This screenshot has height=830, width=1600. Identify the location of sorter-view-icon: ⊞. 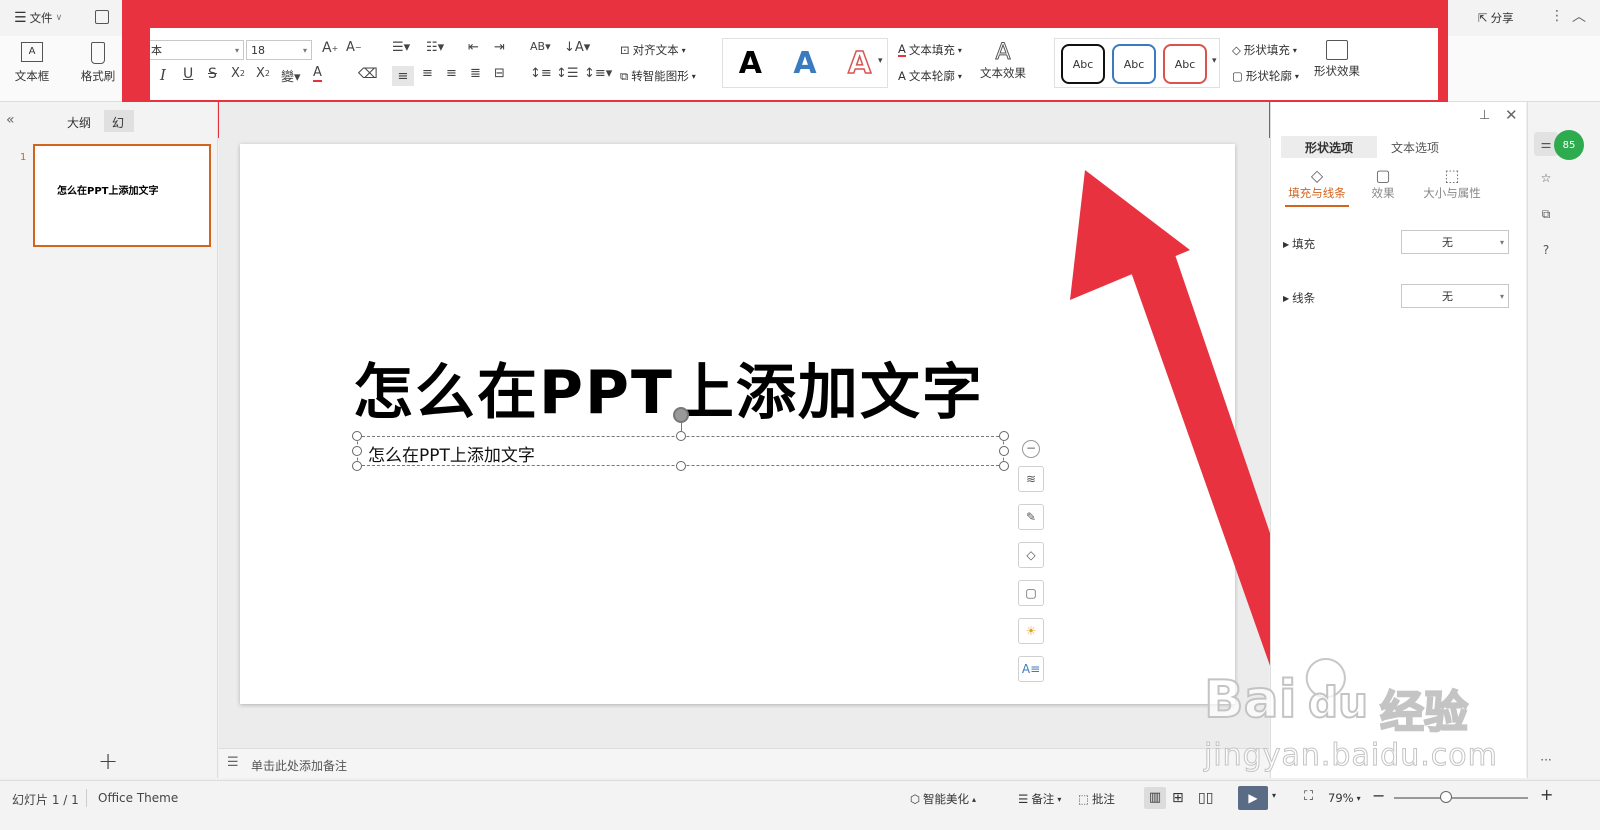
(1178, 798).